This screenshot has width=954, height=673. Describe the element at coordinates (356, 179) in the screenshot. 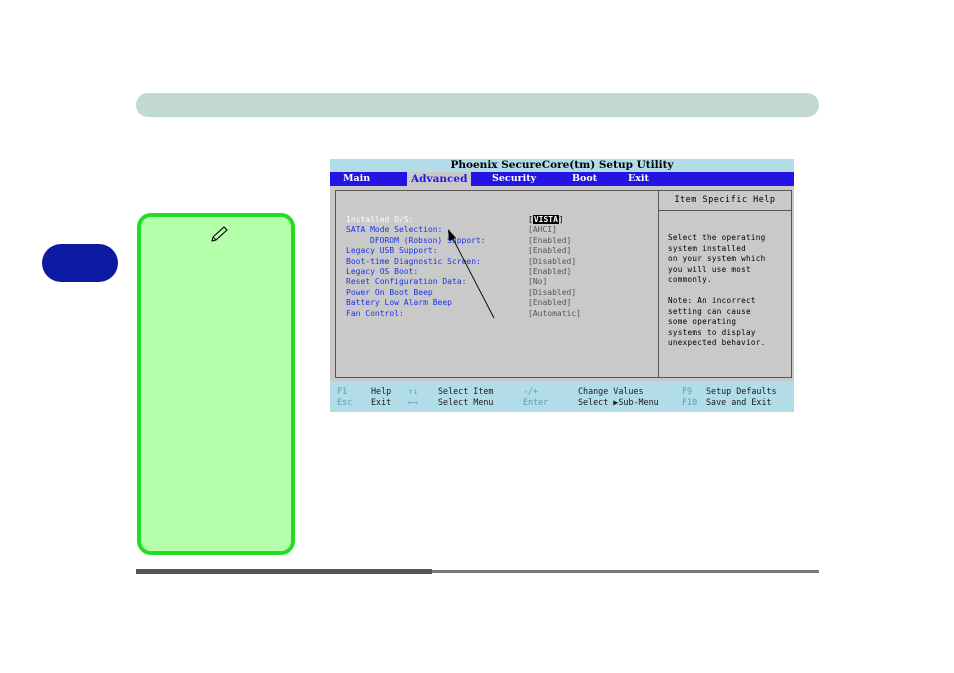

I see `tab-main: Main` at that location.